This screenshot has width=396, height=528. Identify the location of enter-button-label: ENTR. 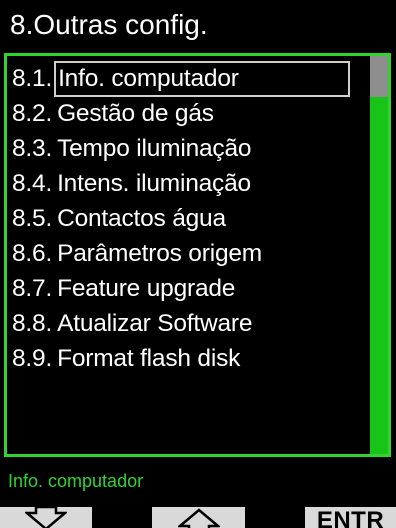
(350, 517).